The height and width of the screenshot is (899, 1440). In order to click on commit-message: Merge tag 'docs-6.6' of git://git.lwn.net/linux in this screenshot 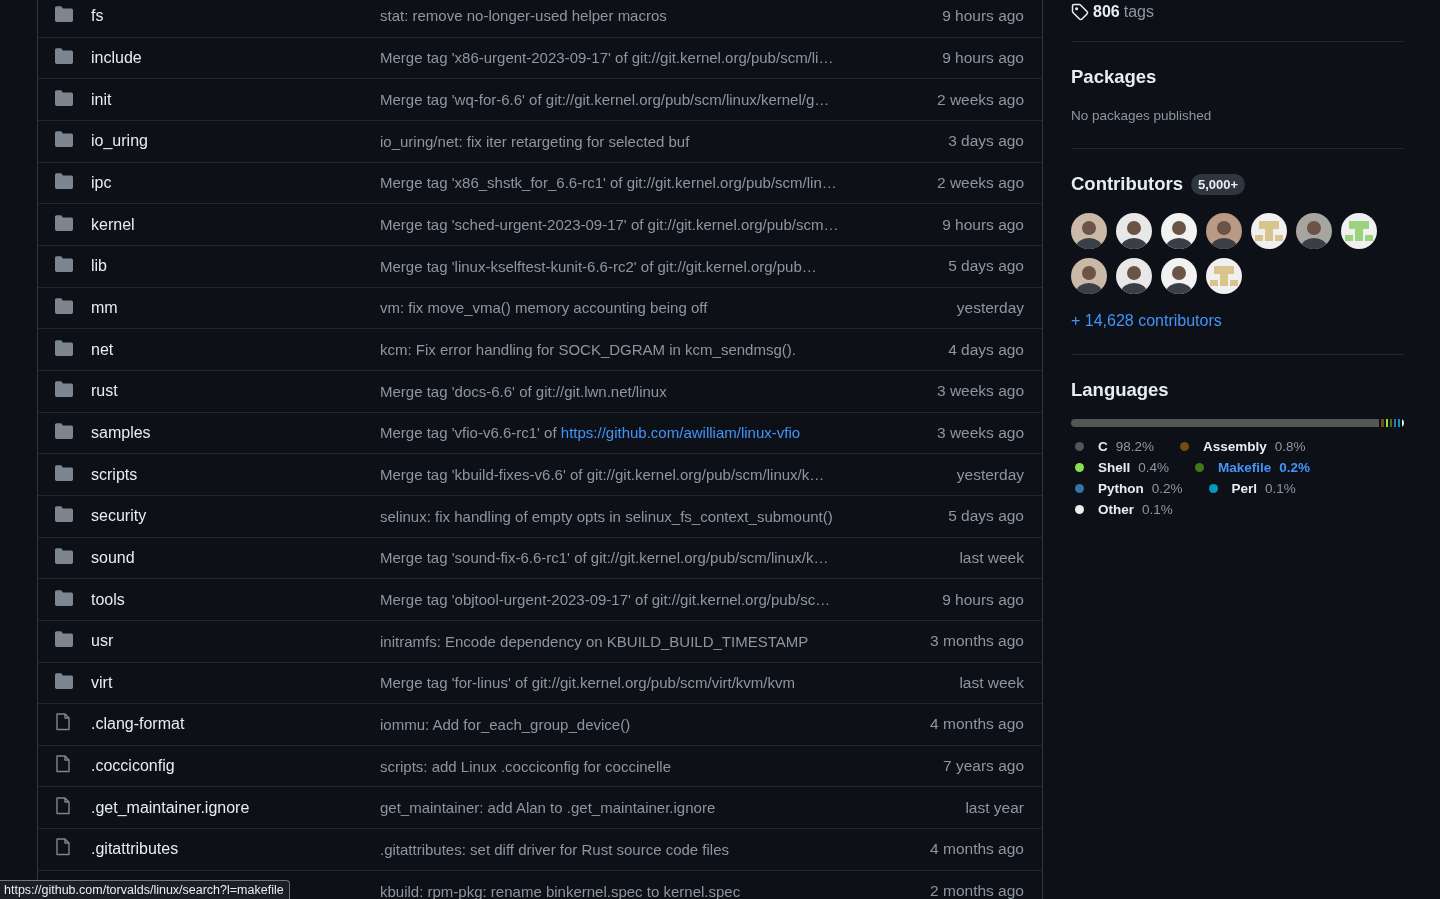, I will do `click(649, 391)`.